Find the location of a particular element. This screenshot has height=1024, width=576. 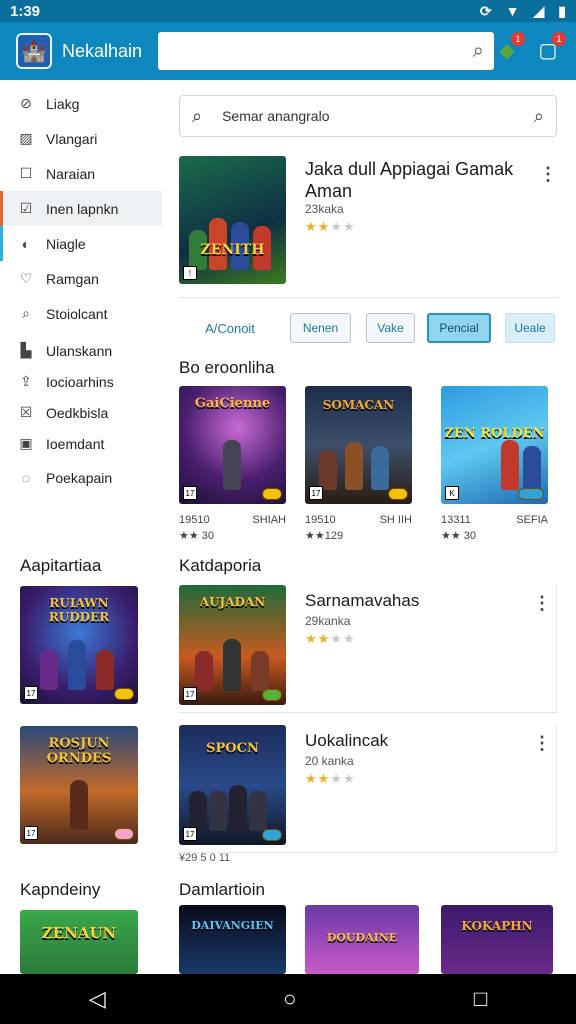

bottom-card-2: DAIVANGIEN is located at coordinates (232, 939).